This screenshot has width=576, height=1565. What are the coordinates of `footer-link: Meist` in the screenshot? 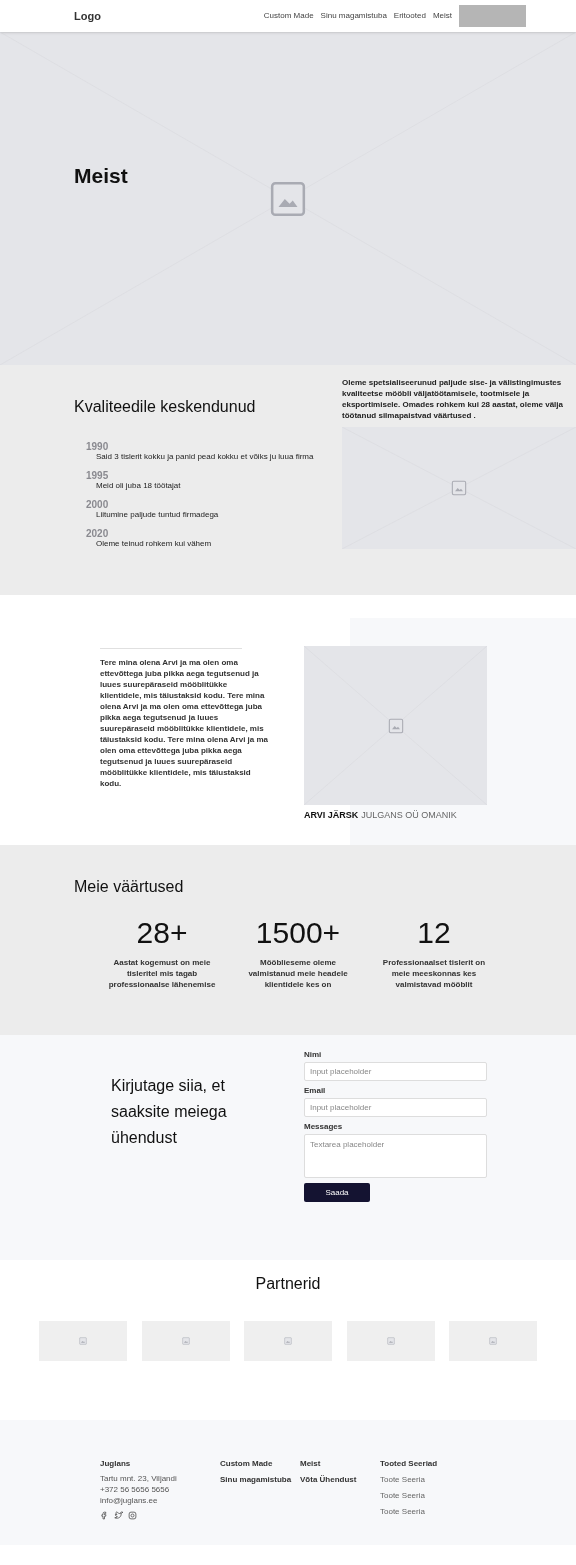 It's located at (340, 1464).